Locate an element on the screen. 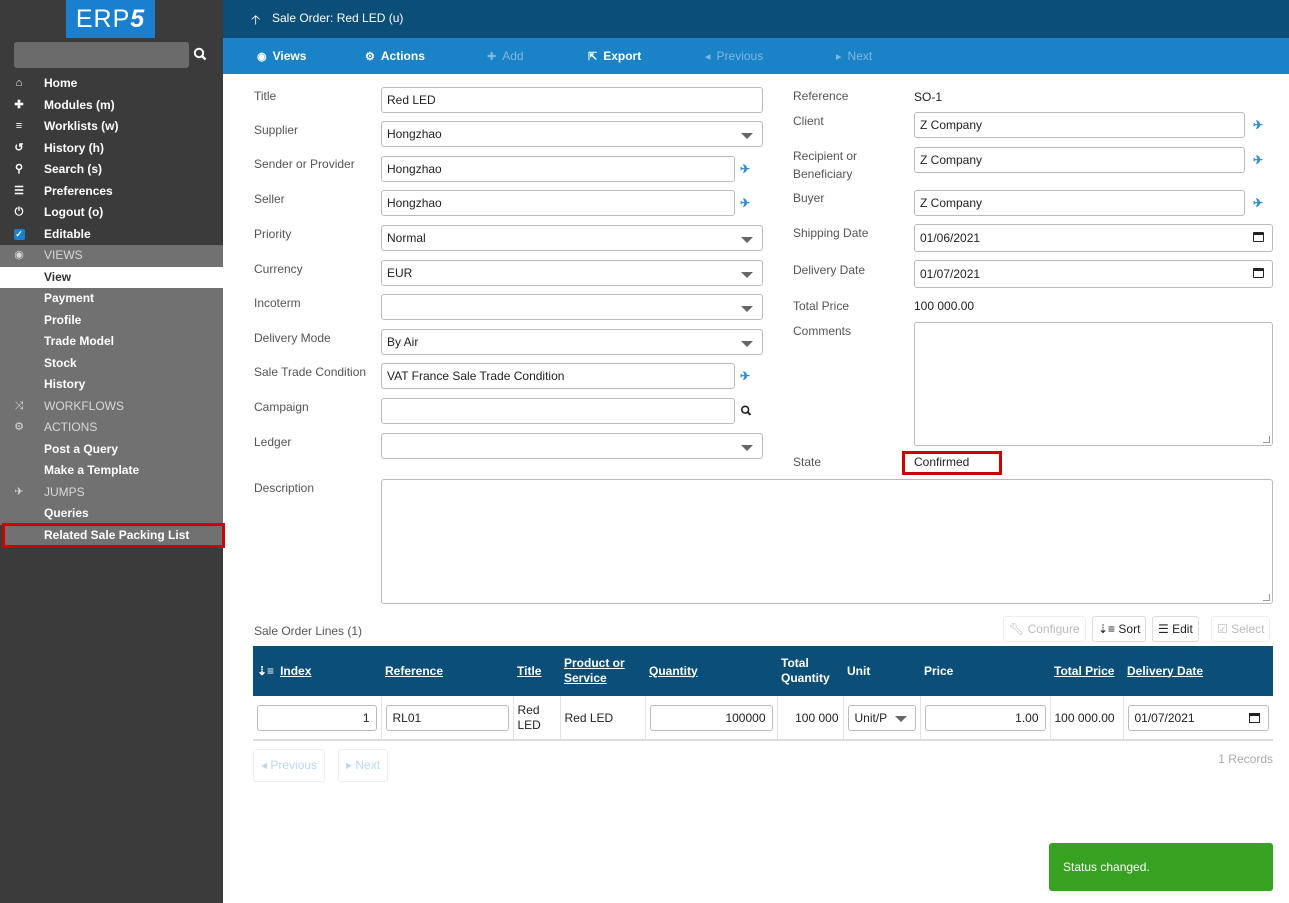  col-title: Title is located at coordinates (536, 671).